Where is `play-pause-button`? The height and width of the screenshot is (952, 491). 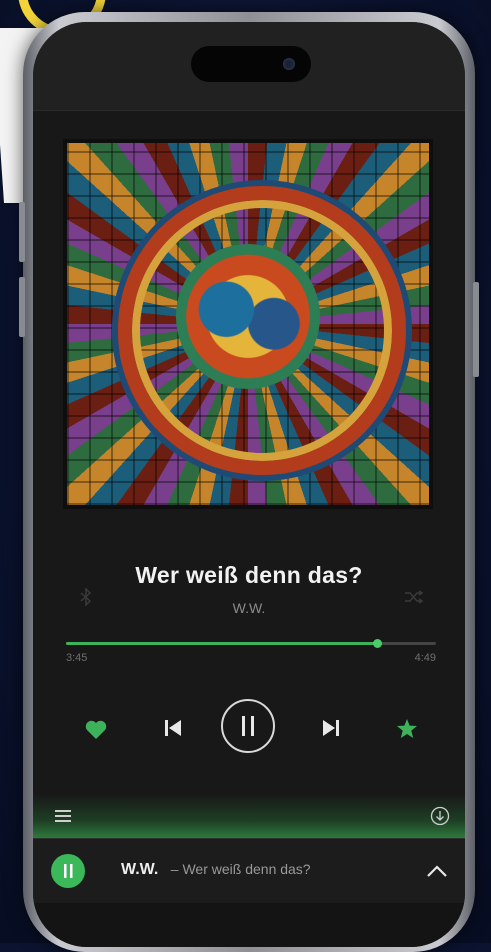 play-pause-button is located at coordinates (248, 726).